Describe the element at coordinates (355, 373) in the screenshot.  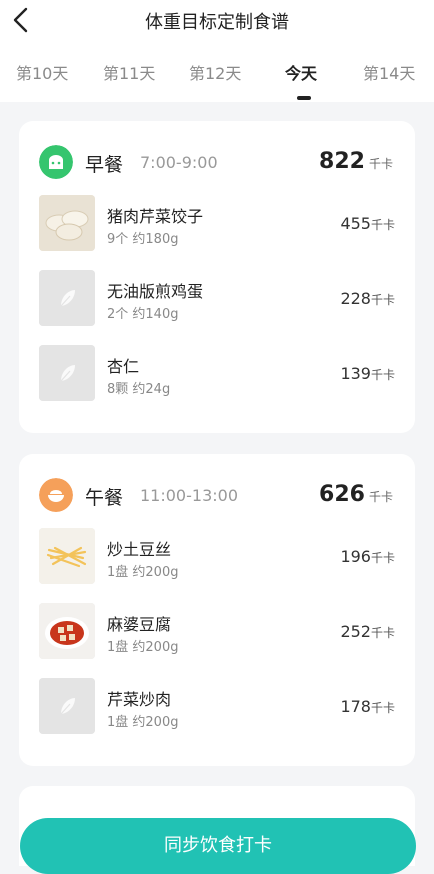
I see `food-kcal-value: 139` at that location.